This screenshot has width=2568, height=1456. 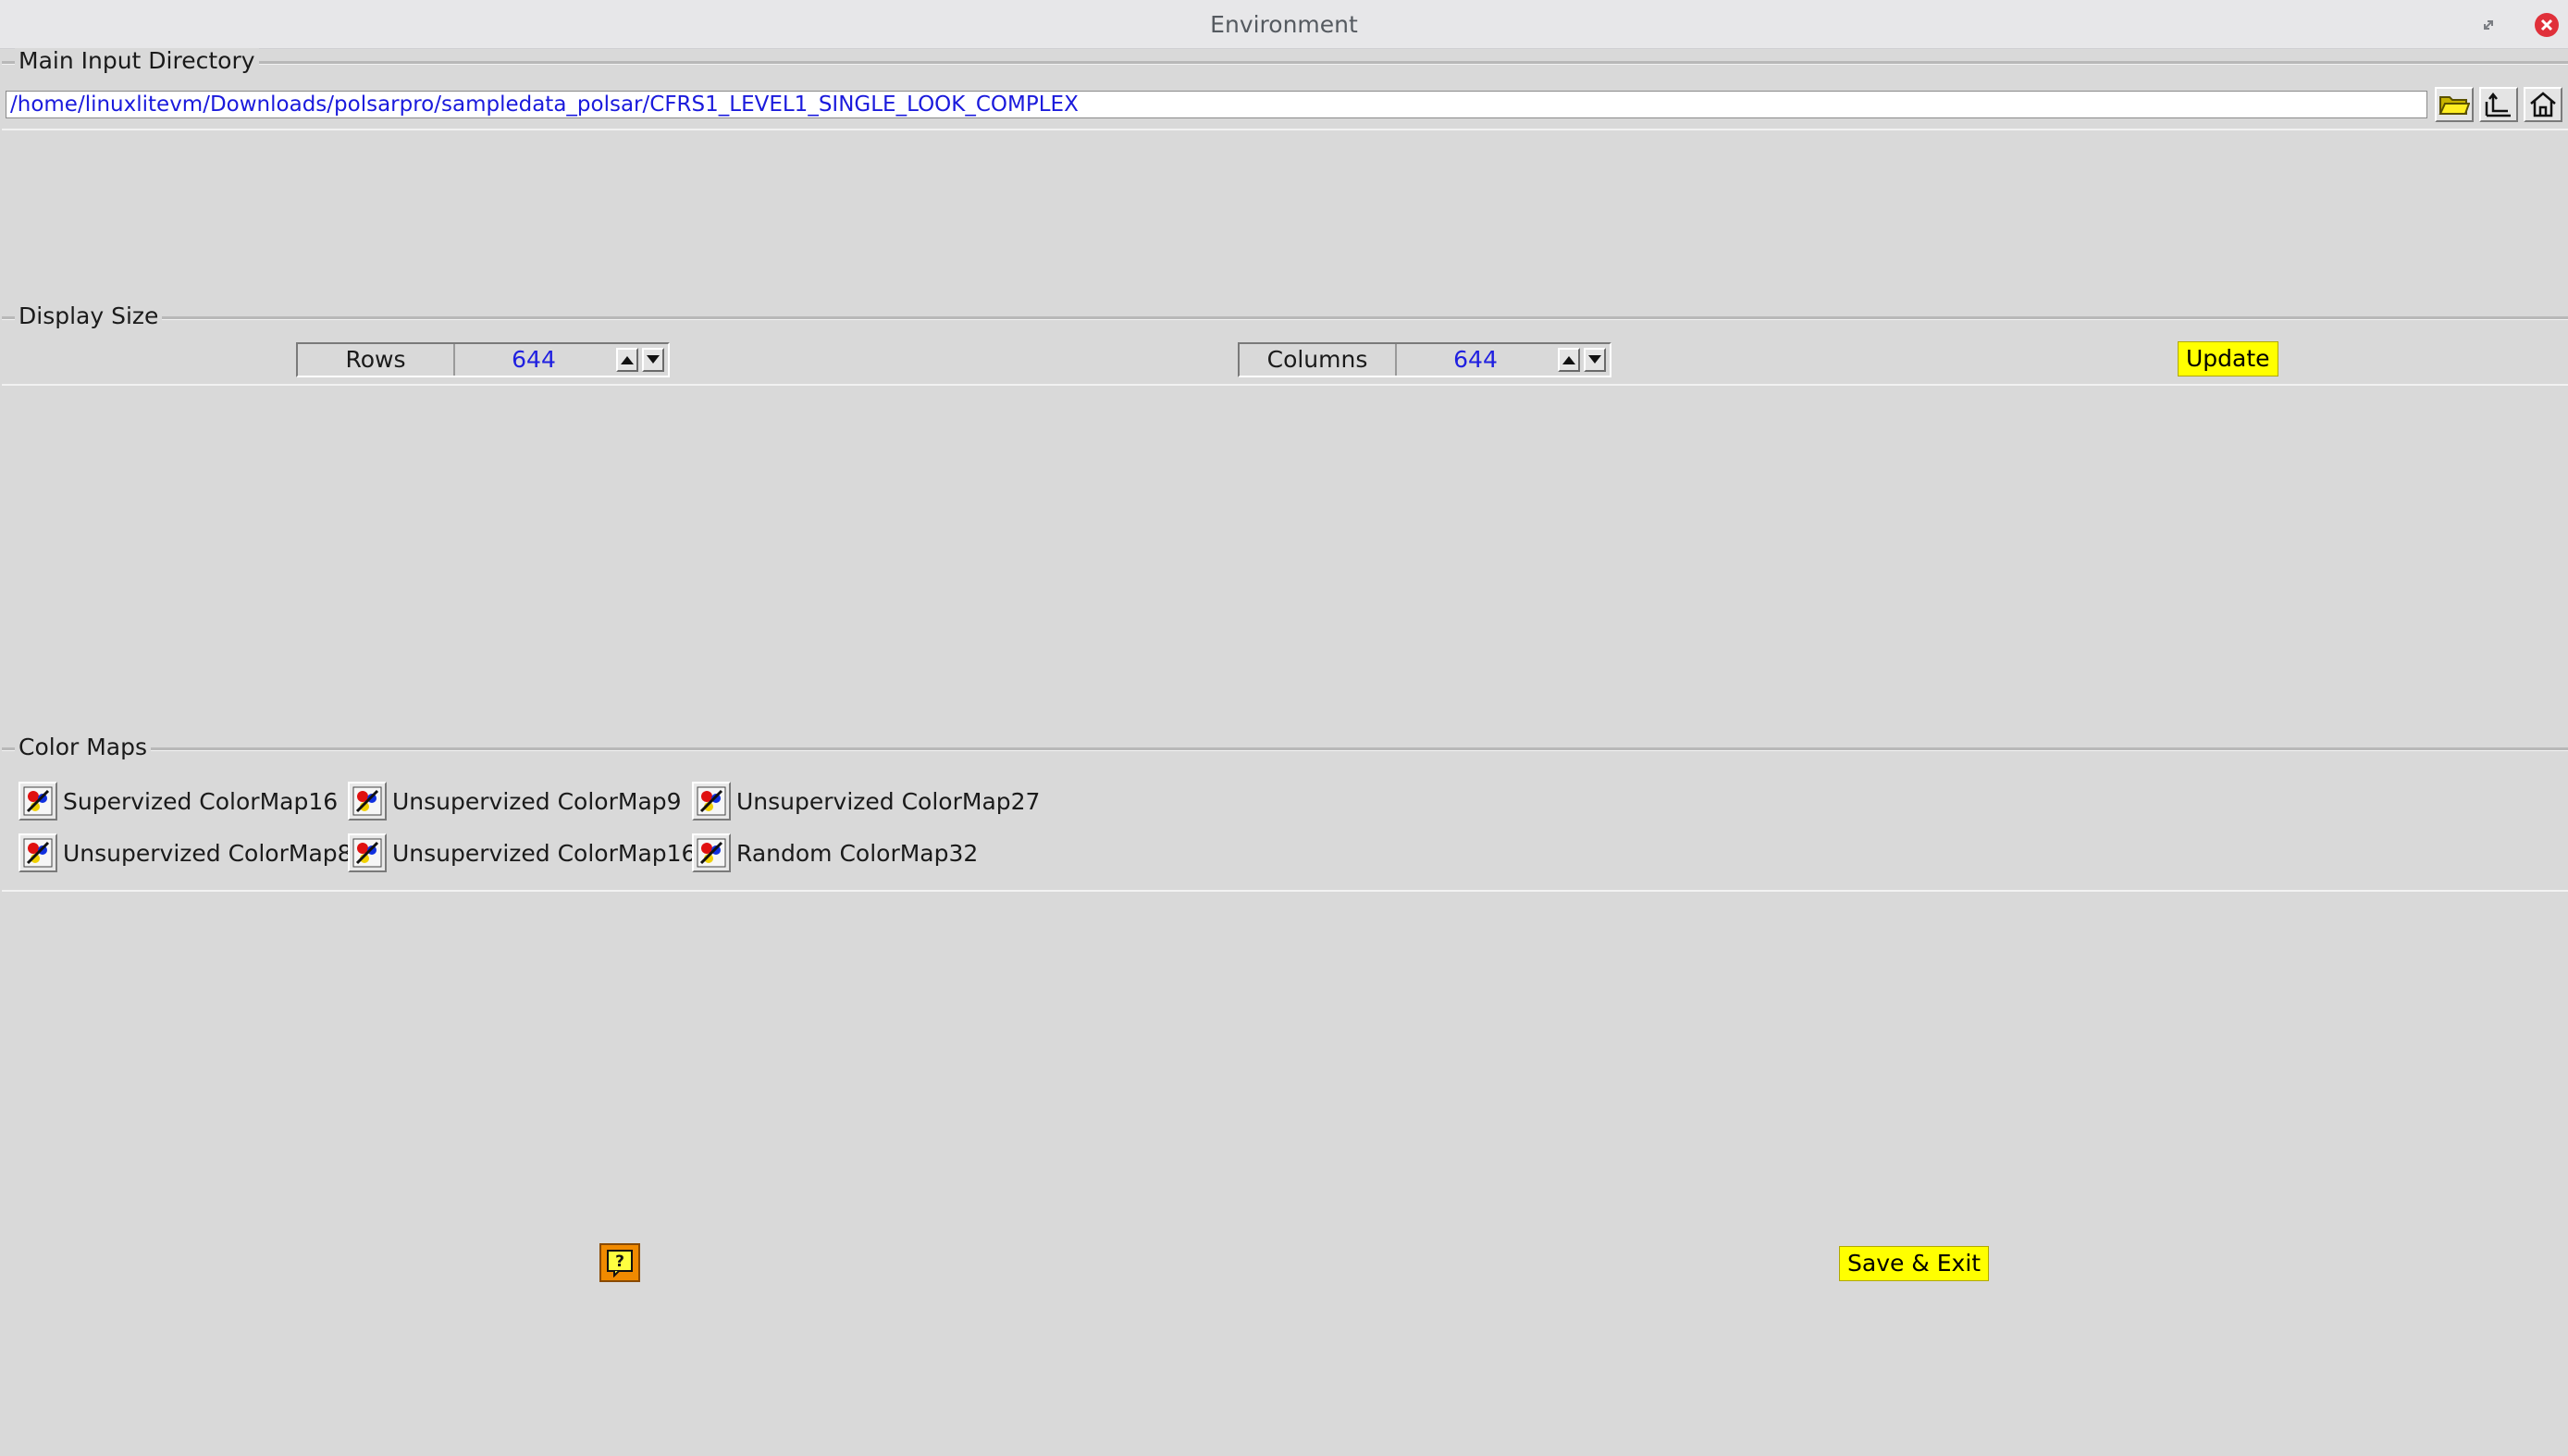 I want to click on colormap-unsupervized-16: Unsupervized ColorMap16, so click(x=522, y=853).